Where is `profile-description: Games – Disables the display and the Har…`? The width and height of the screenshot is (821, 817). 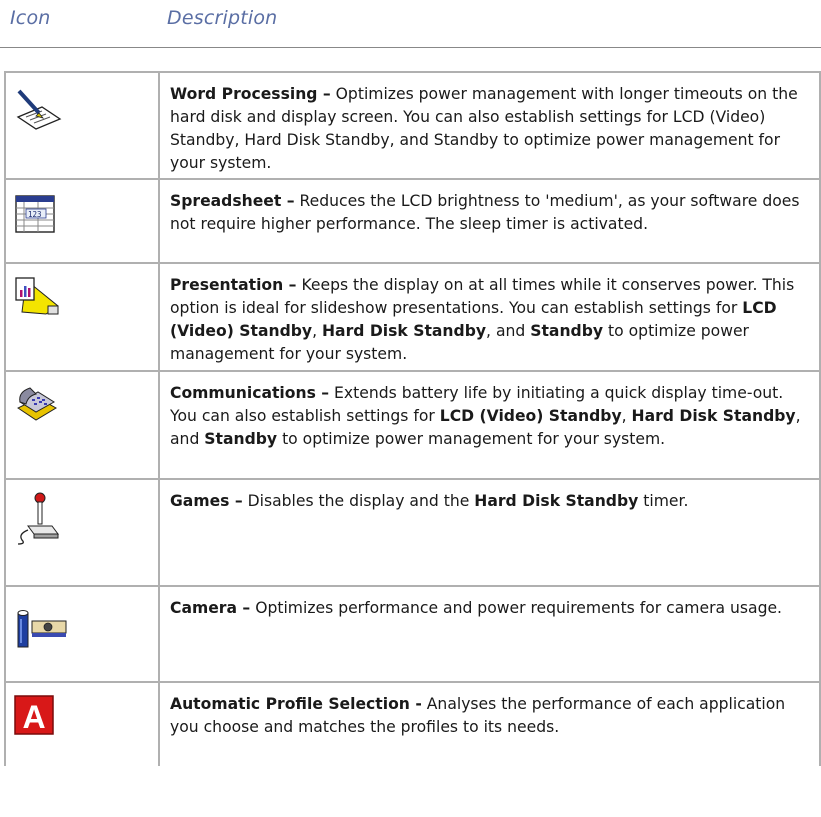 profile-description: Games – Disables the display and the Har… is located at coordinates (489, 532).